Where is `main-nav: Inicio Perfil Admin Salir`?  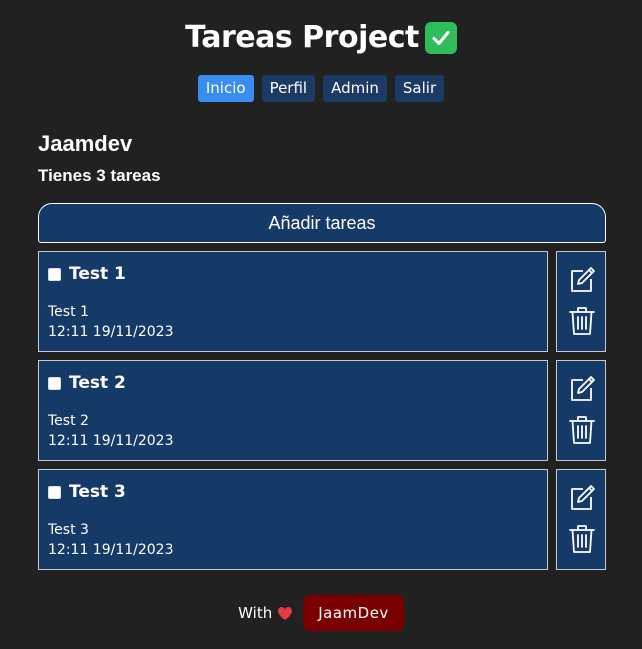 main-nav: Inicio Perfil Admin Salir is located at coordinates (321, 88).